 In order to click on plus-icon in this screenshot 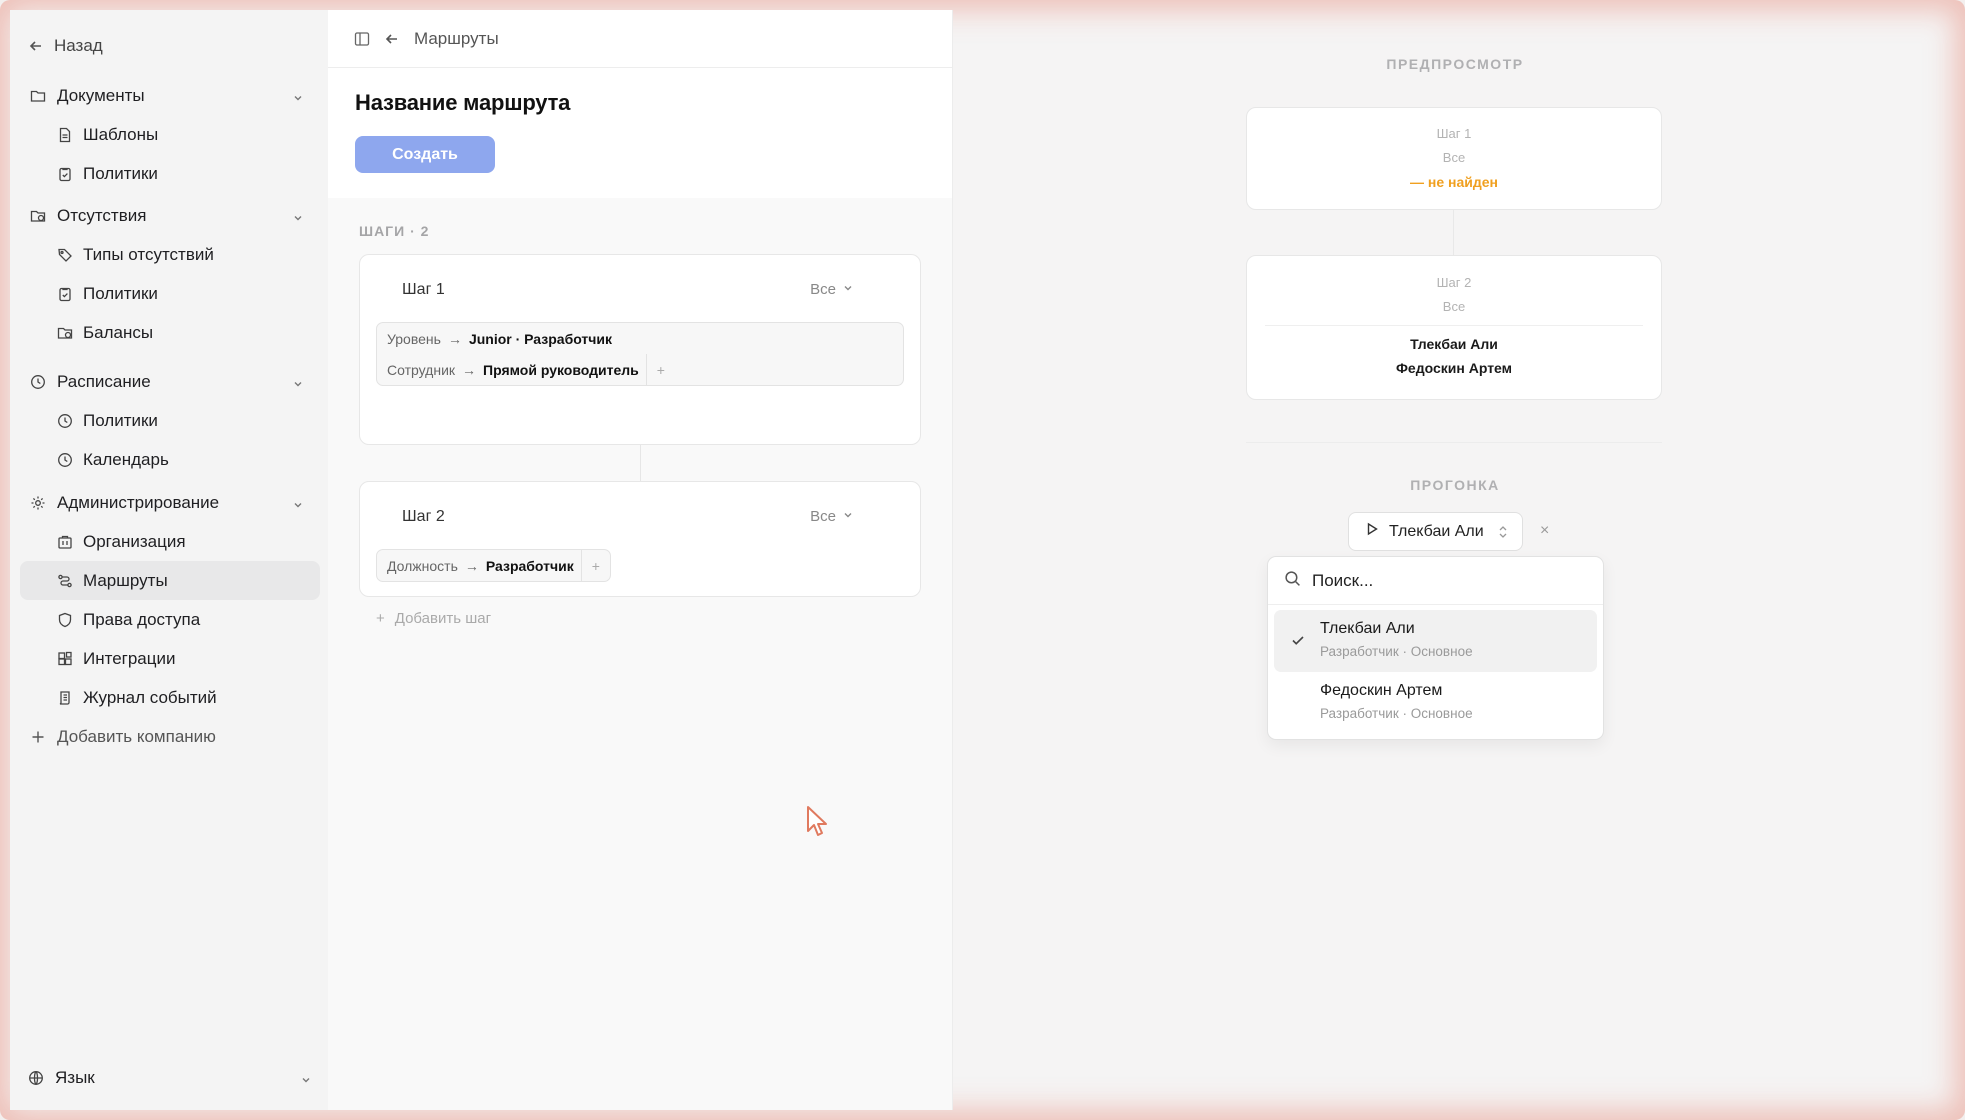, I will do `click(38, 737)`.